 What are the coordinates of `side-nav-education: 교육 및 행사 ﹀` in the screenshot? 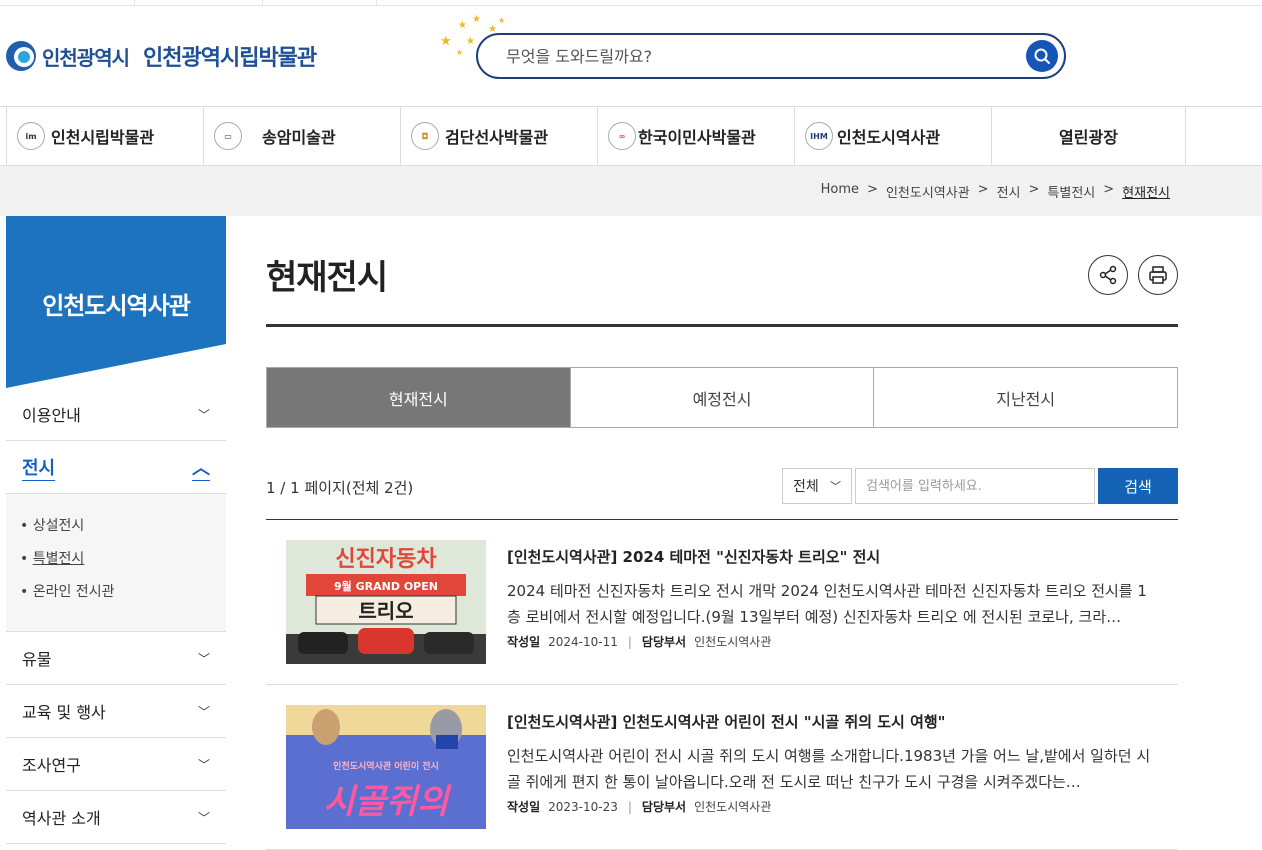 It's located at (116, 711).